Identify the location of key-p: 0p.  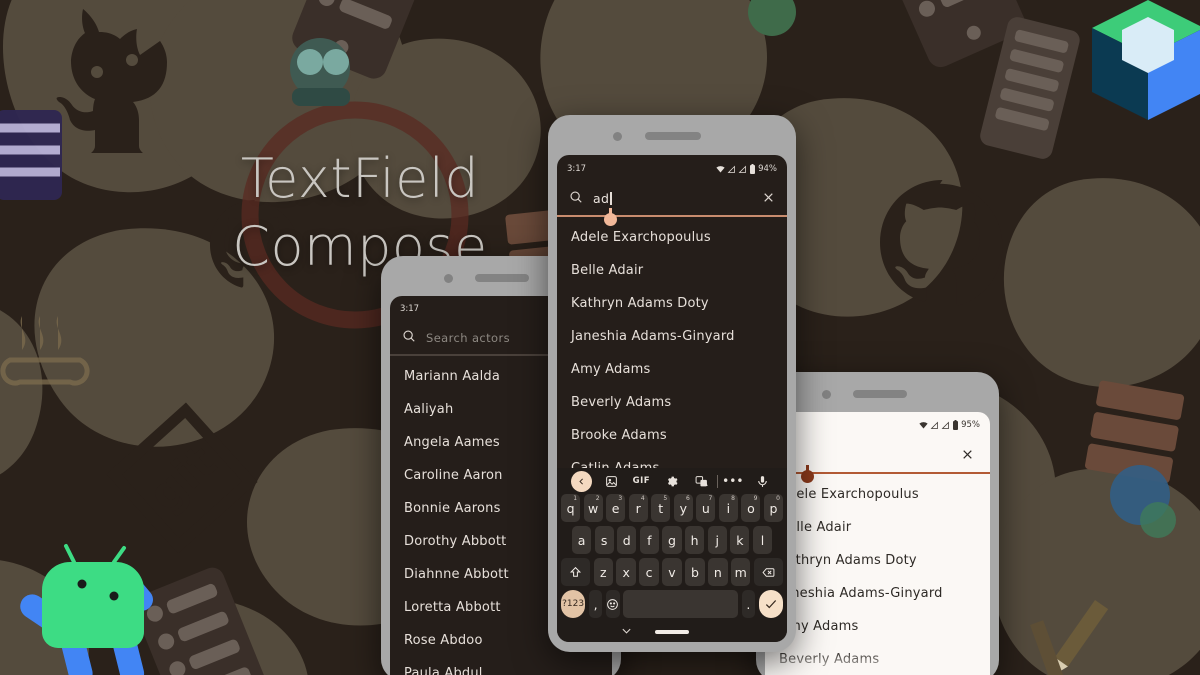
(773, 508).